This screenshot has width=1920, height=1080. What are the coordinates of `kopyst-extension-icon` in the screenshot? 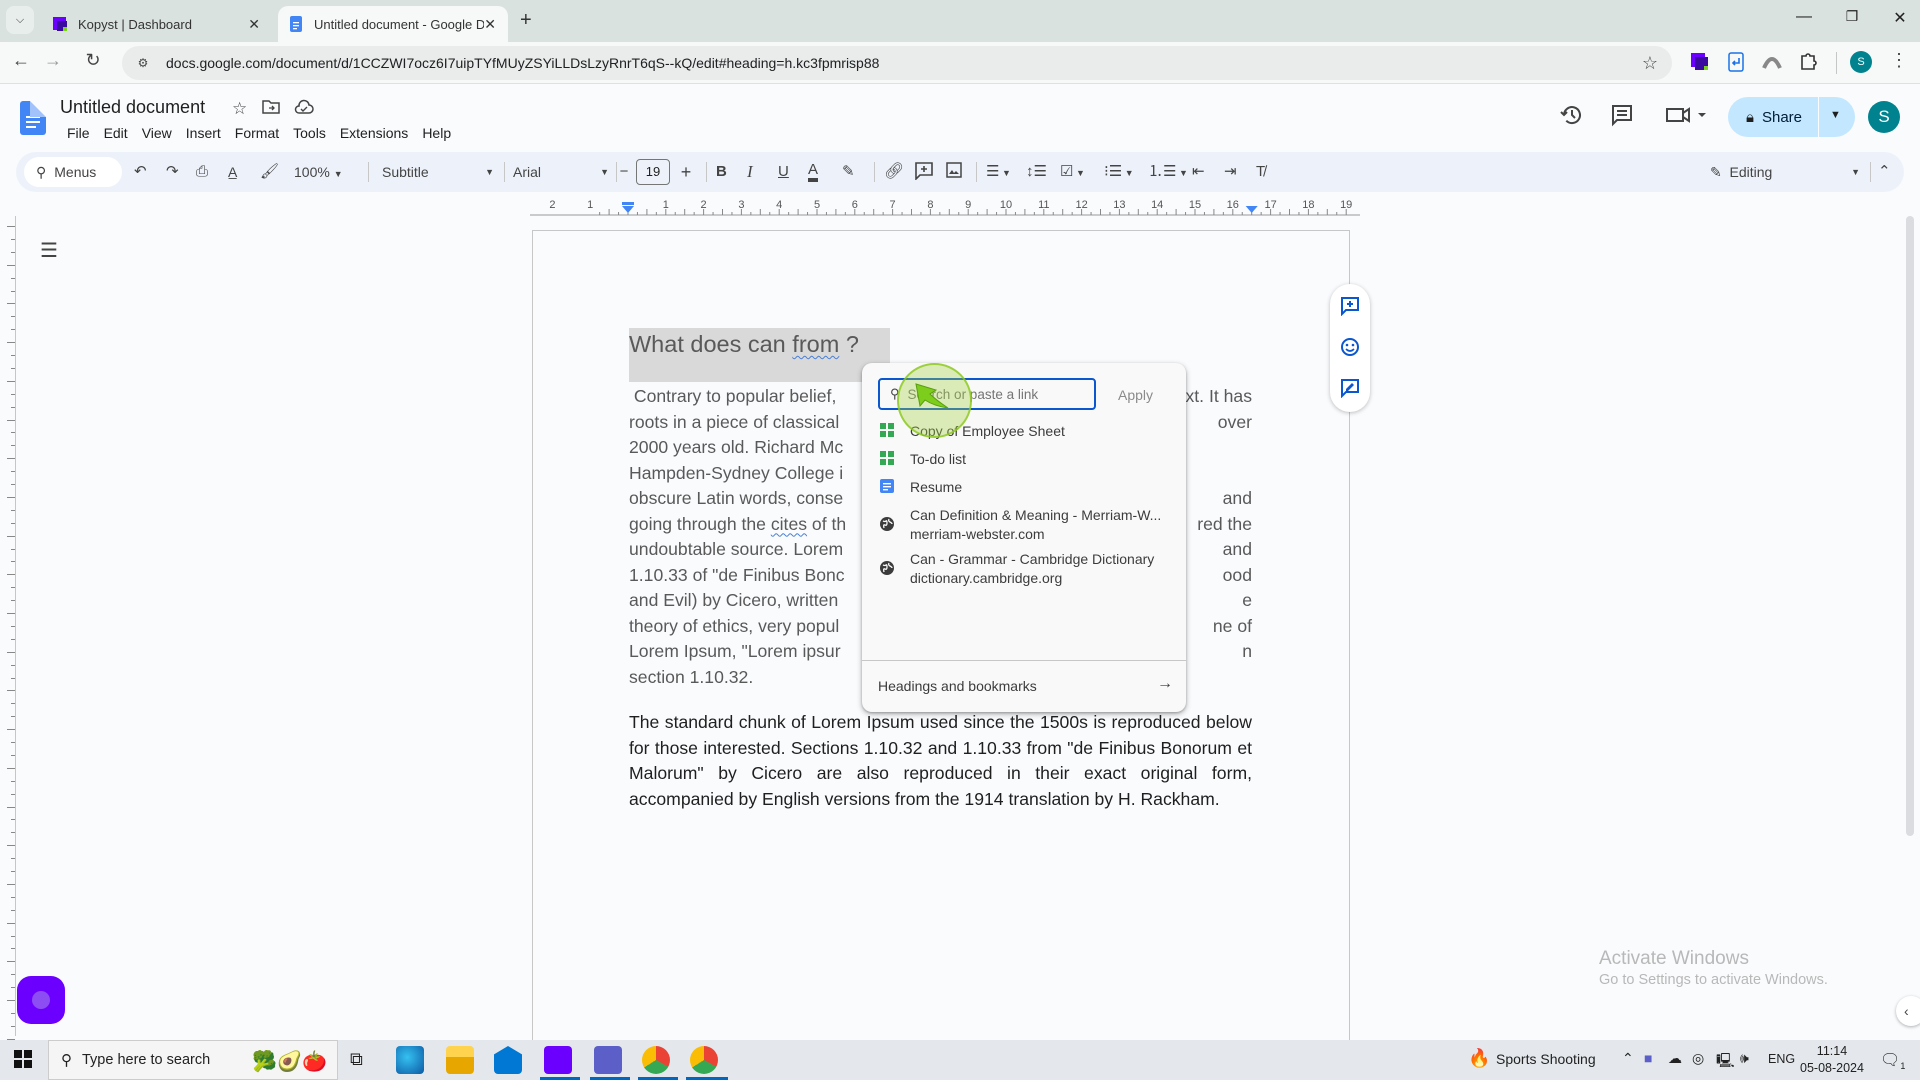 It's located at (1700, 62).